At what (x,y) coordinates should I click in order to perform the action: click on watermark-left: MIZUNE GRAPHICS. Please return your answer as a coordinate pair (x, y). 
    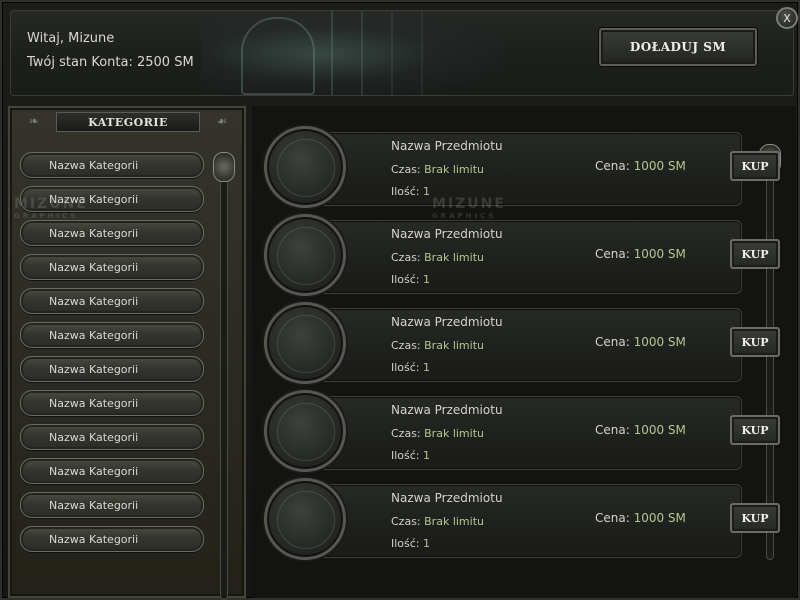
    Looking at the image, I should click on (51, 208).